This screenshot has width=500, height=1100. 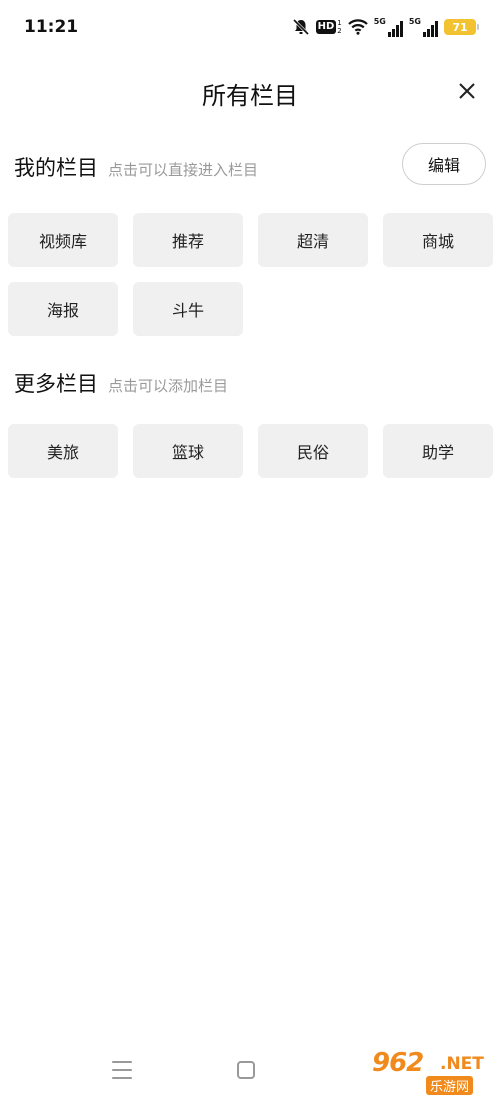 I want to click on site-watermark-logo: 962 .NET 乐游网, so click(x=428, y=1071).